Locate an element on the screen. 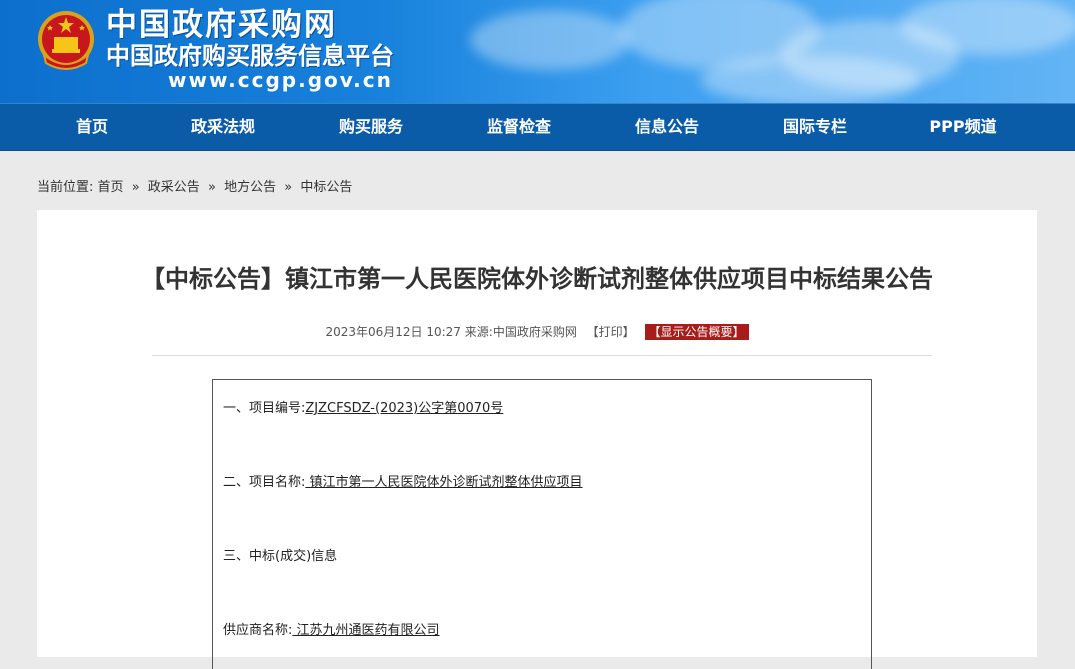 This screenshot has width=1075, height=669. site-title: 中国政府采购网 is located at coordinates (221, 25).